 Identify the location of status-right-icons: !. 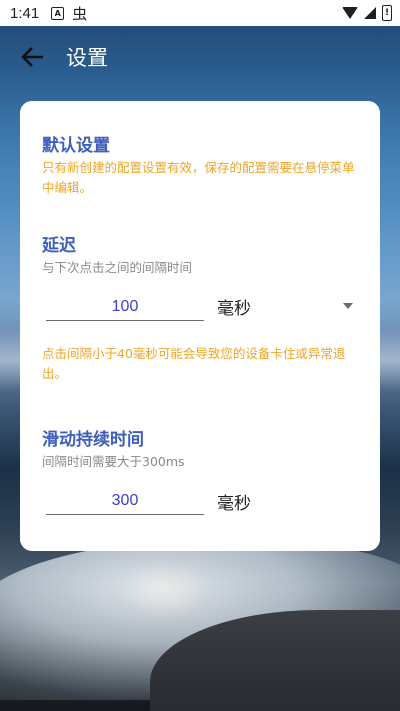
(367, 13).